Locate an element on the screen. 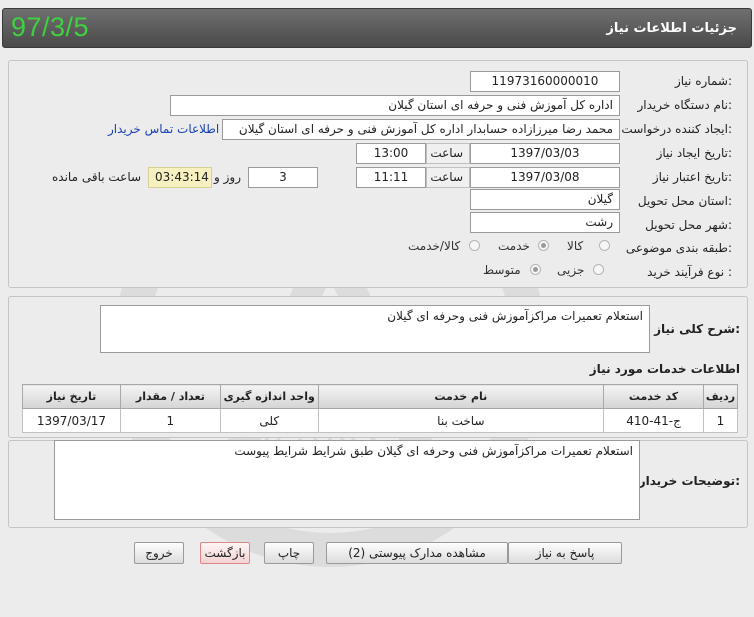 This screenshot has height=617, width=754. category-option-goods-service: کالا/خدمت is located at coordinates (434, 246).